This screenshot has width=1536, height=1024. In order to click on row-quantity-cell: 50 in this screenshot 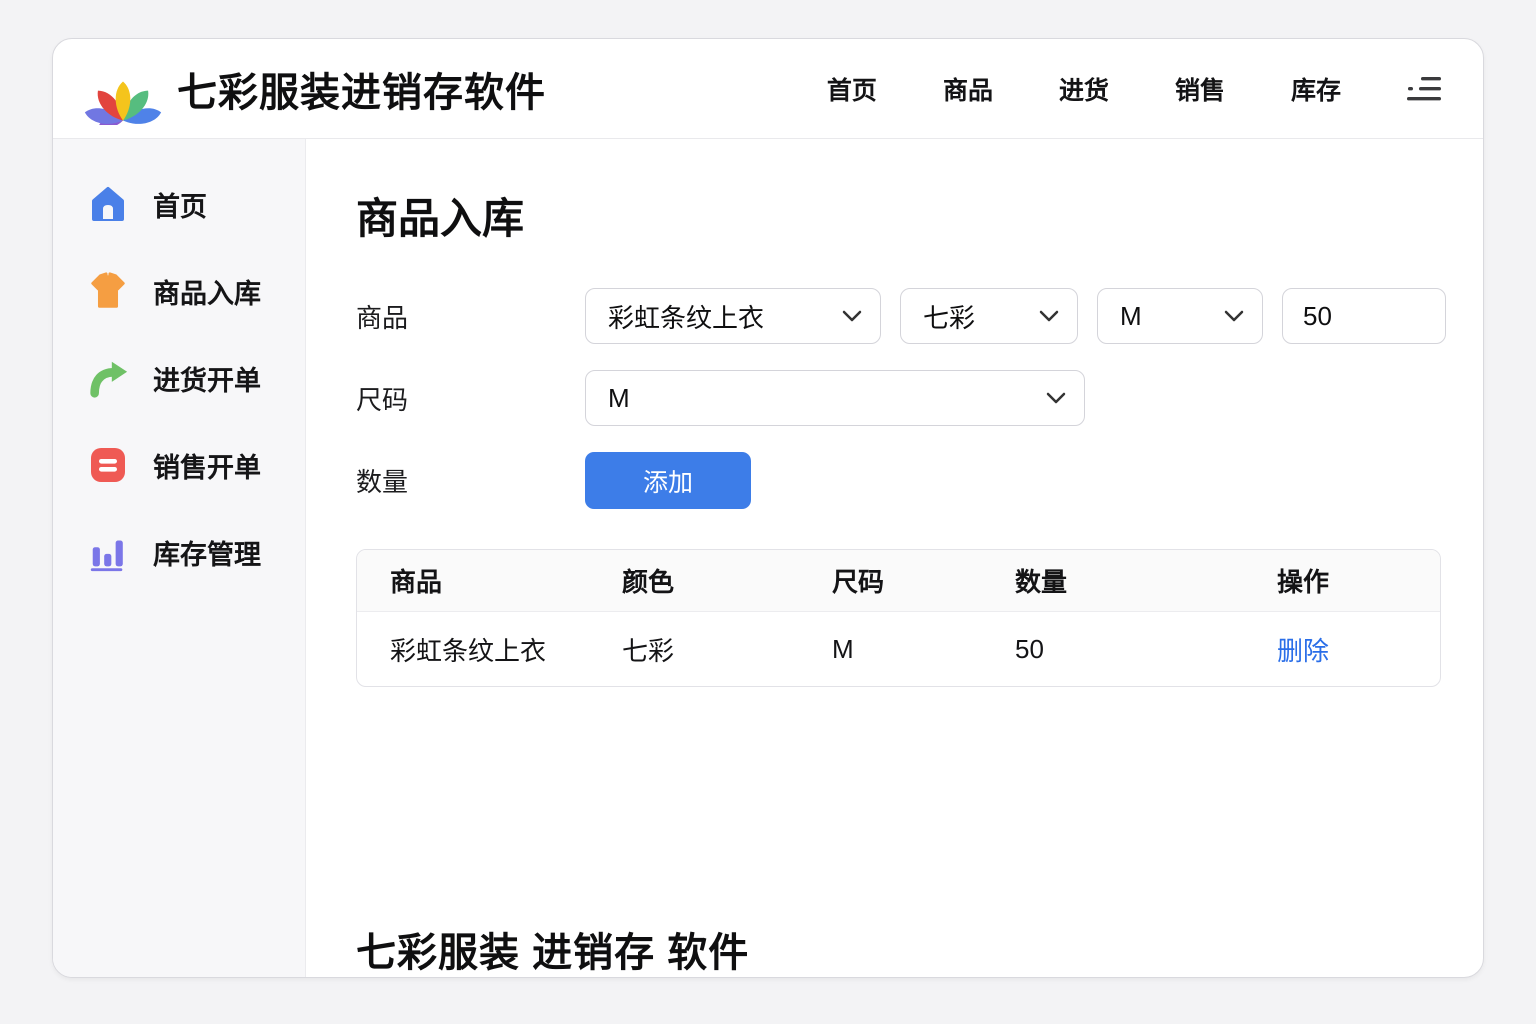, I will do `click(1029, 648)`.